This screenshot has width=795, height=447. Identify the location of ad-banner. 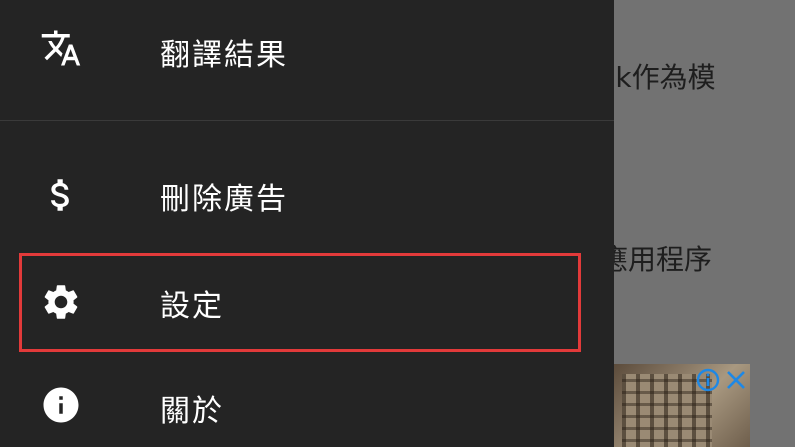
(681, 405).